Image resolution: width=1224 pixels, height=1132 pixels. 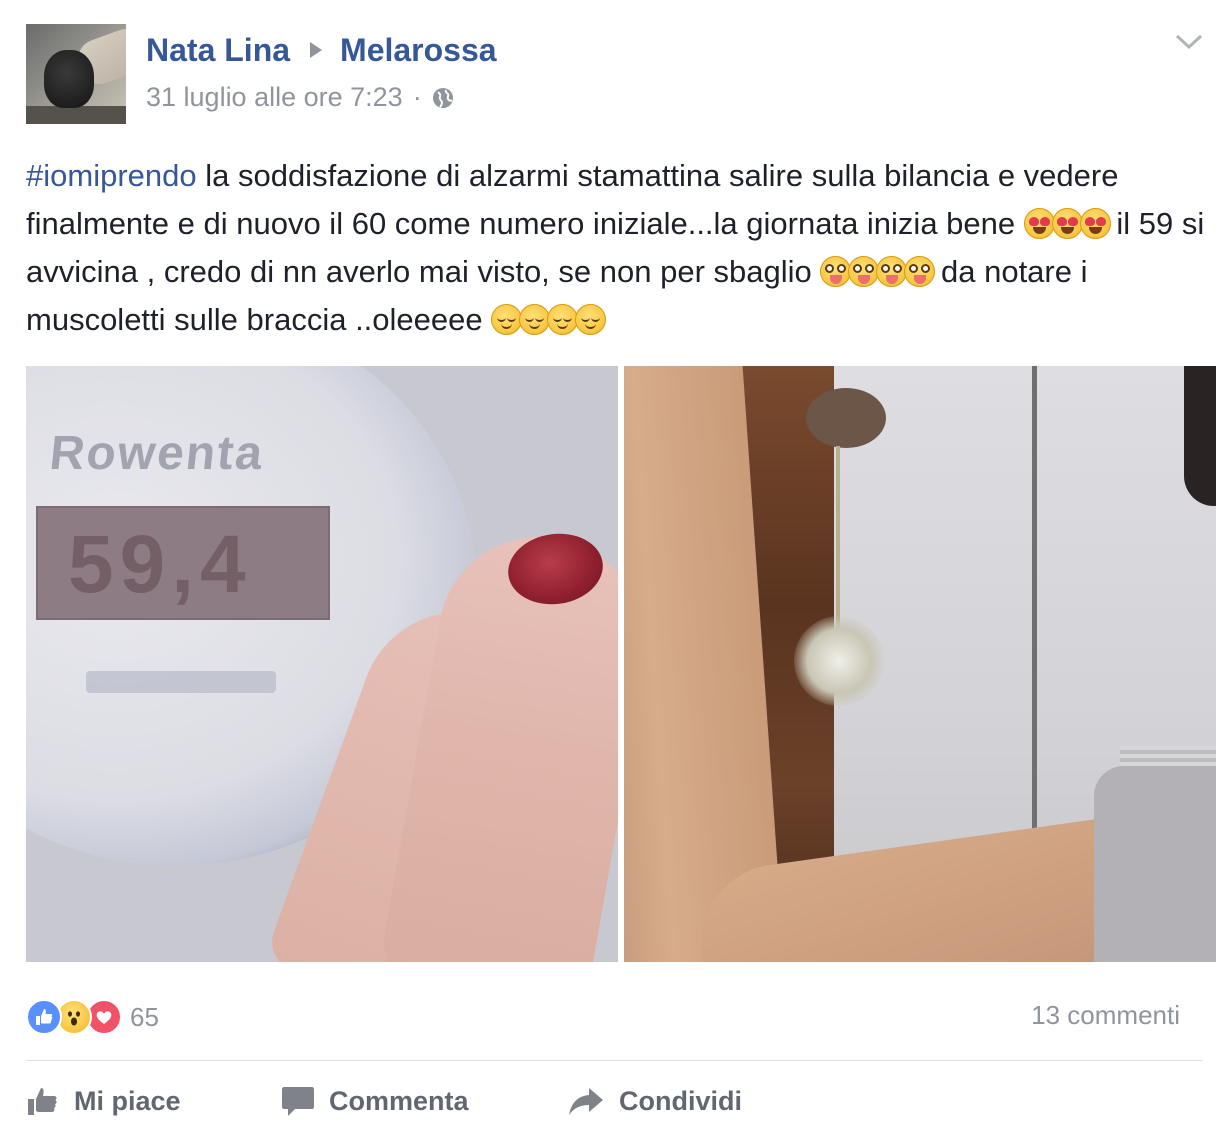 I want to click on shirt, so click(x=1155, y=864).